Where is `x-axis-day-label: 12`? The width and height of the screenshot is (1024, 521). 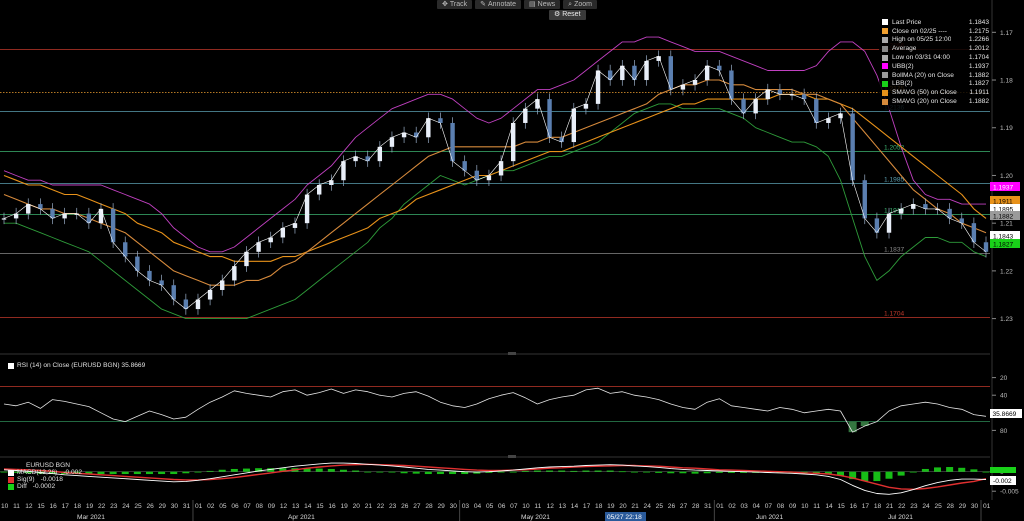
x-axis-day-label: 12 is located at coordinates (29, 506).